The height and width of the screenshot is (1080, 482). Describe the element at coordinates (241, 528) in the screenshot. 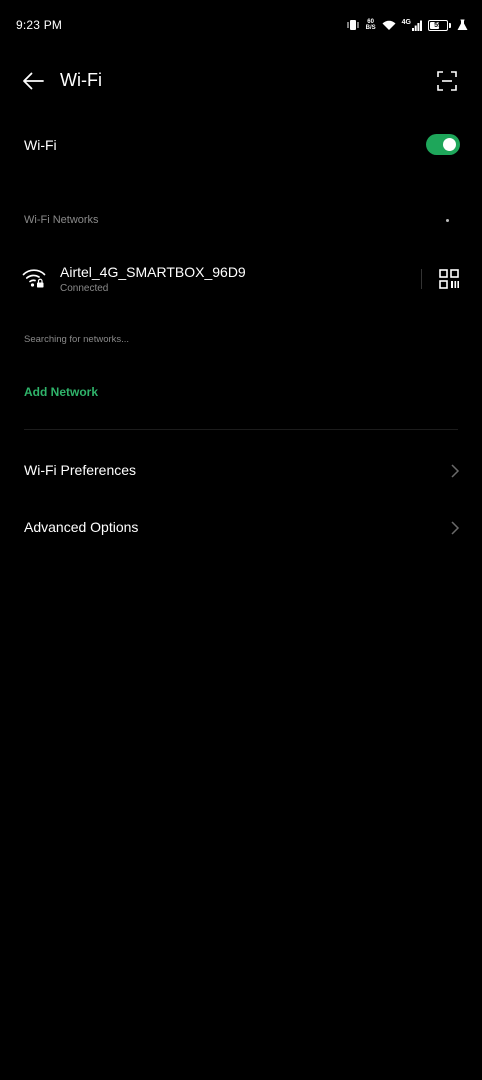

I see `advanced-options-row: Advanced Options` at that location.